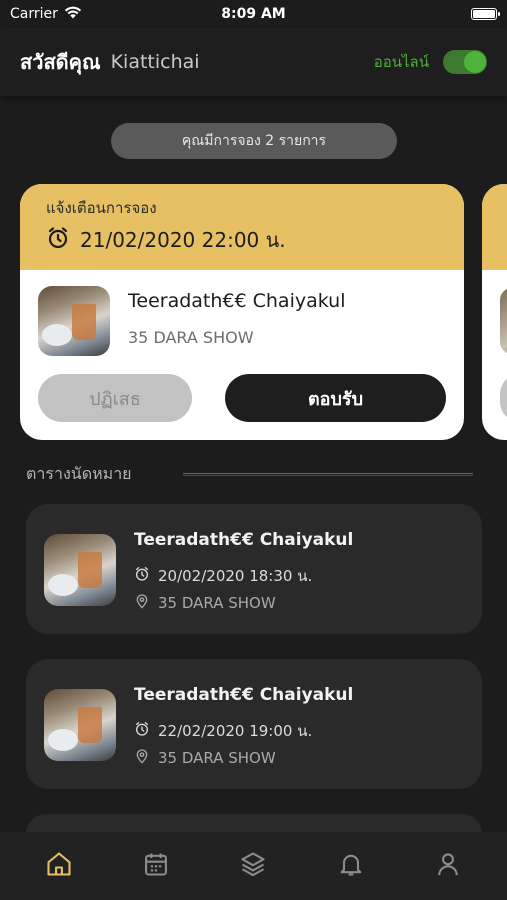 This screenshot has width=507, height=900. Describe the element at coordinates (191, 337) in the screenshot. I see `venue-name: 35 DARA SHOW` at that location.